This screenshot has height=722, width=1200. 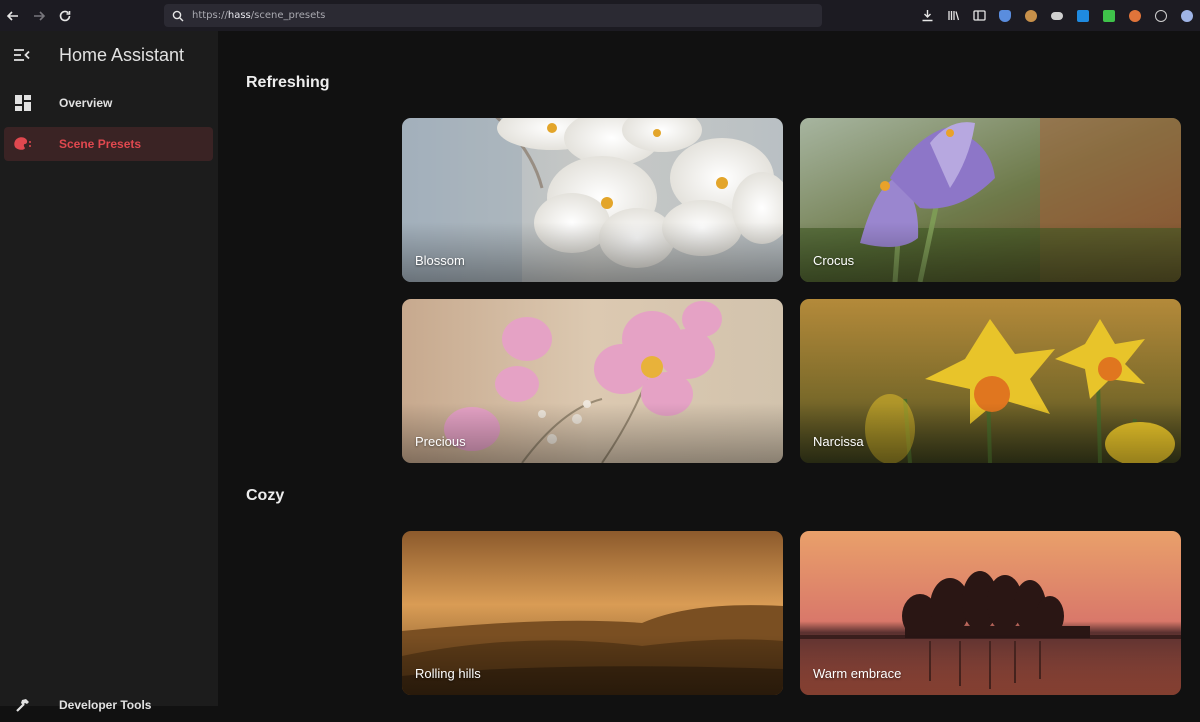 I want to click on section-title-cozy: Cozy, so click(x=265, y=495).